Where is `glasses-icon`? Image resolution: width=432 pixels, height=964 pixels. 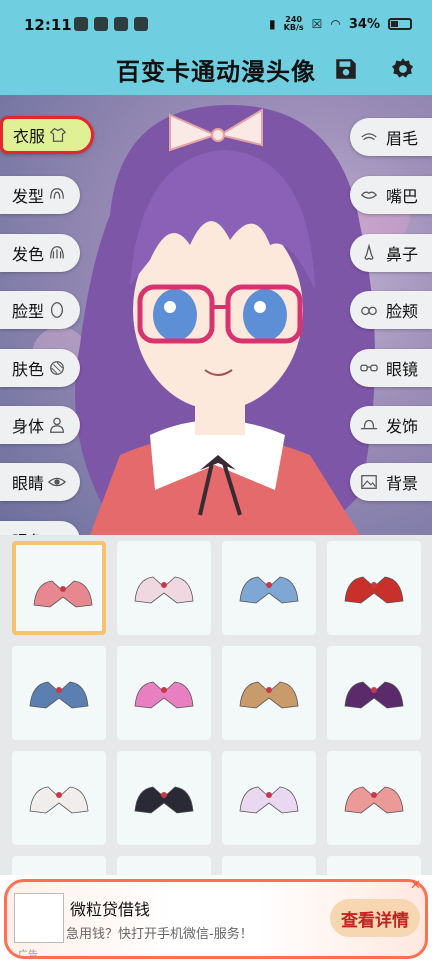 glasses-icon is located at coordinates (369, 368).